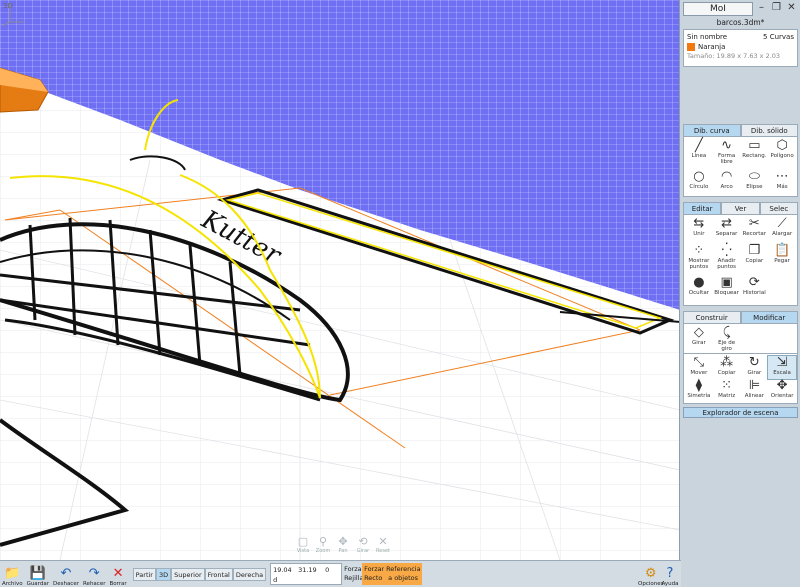 The width and height of the screenshot is (800, 587). I want to click on snap-straight-toggle: Forzar Recto, so click(373, 574).